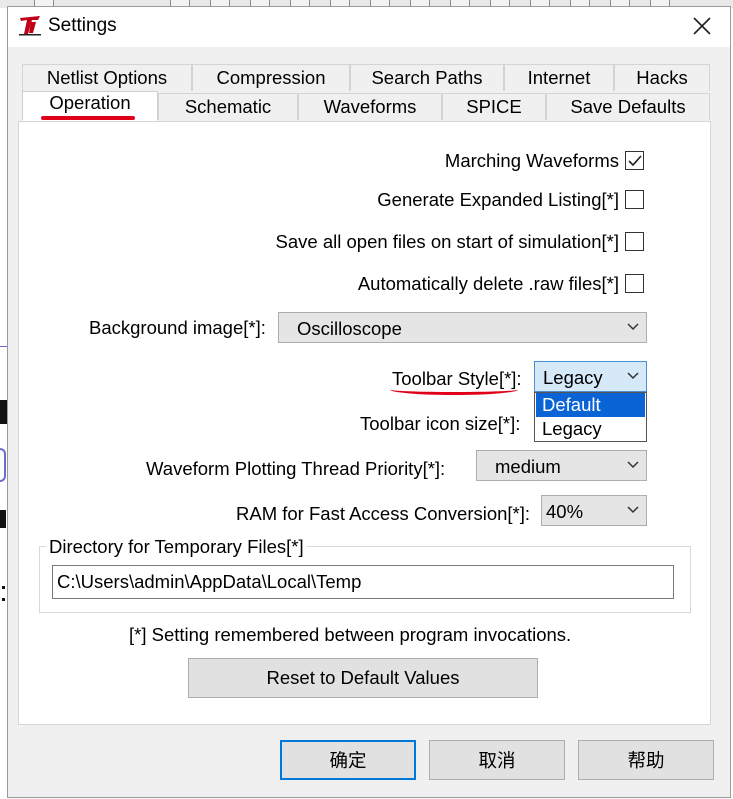 The width and height of the screenshot is (733, 799). Describe the element at coordinates (82, 25) in the screenshot. I see `window-title: Settings` at that location.